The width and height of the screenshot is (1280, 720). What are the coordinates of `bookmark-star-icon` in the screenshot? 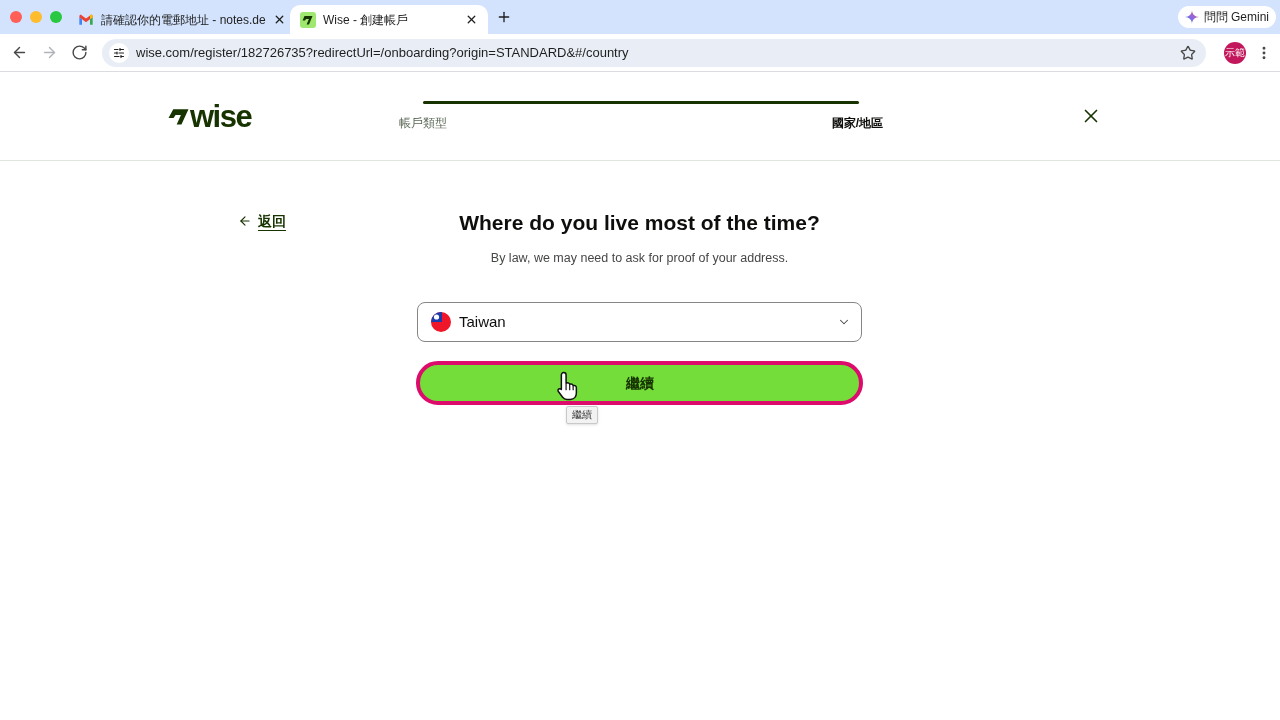 It's located at (1188, 52).